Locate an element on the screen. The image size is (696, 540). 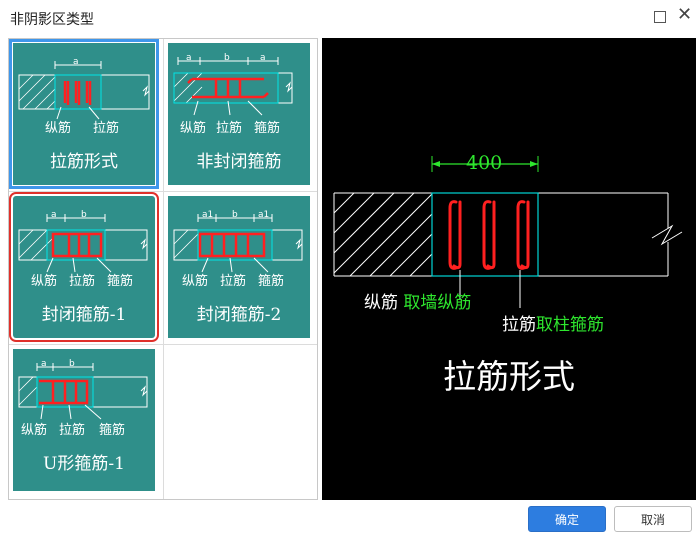
preview-label-longitudinal: 纵筋 取墙纵筋 is located at coordinates (417, 300).